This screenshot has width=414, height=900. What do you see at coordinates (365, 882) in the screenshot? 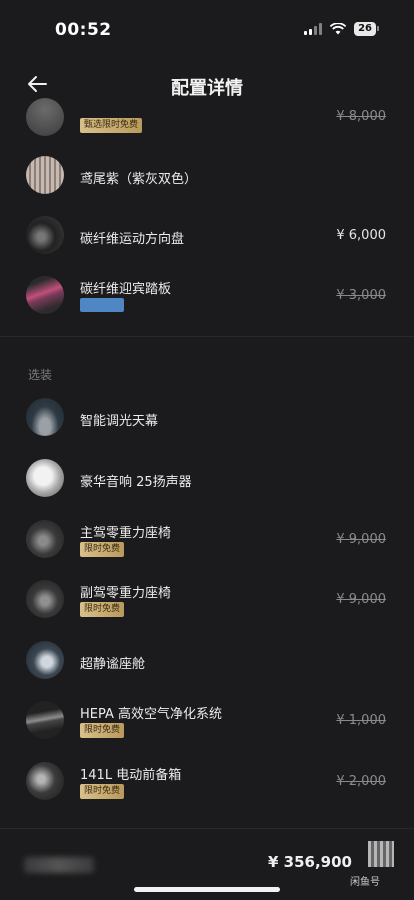
I see `watermark-text: 闲鱼号` at bounding box center [365, 882].